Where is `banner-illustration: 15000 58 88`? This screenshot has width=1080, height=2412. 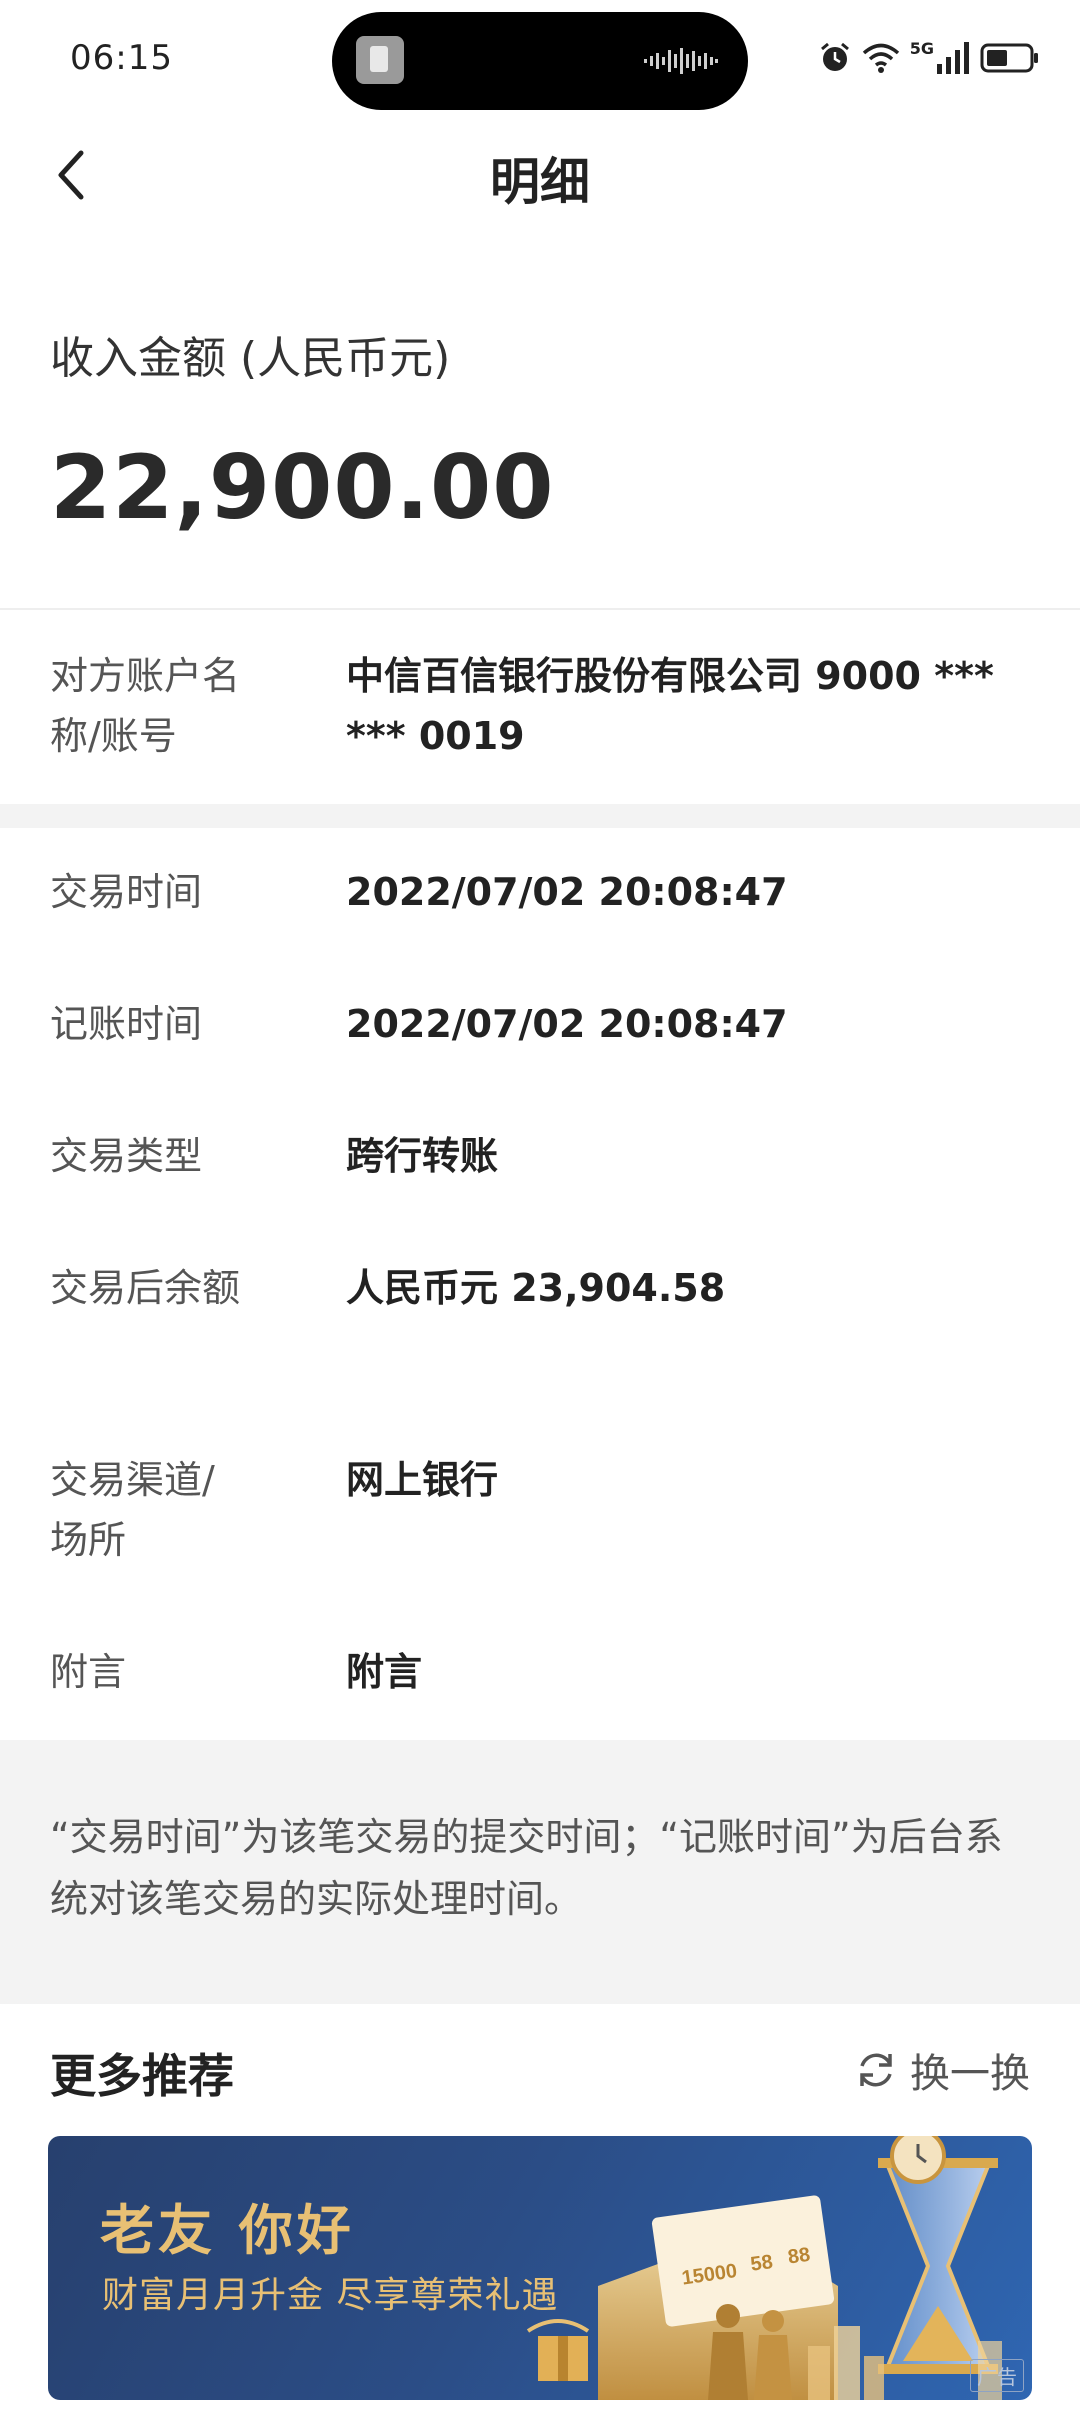 banner-illustration: 15000 58 88 is located at coordinates (764, 2268).